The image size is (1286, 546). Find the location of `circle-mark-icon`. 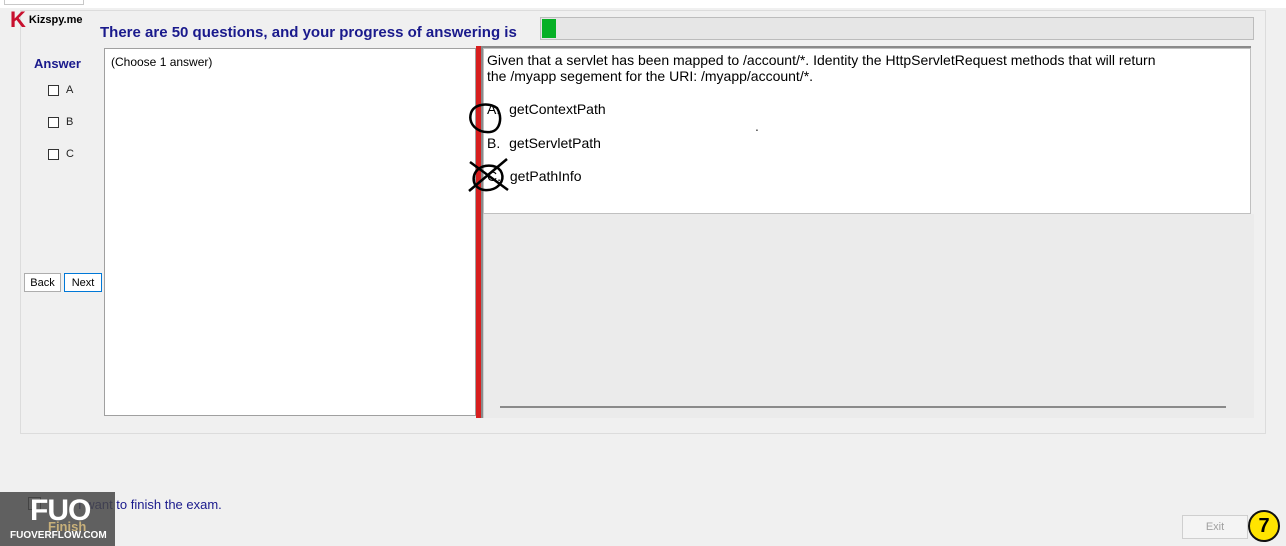

circle-mark-icon is located at coordinates (485, 118).